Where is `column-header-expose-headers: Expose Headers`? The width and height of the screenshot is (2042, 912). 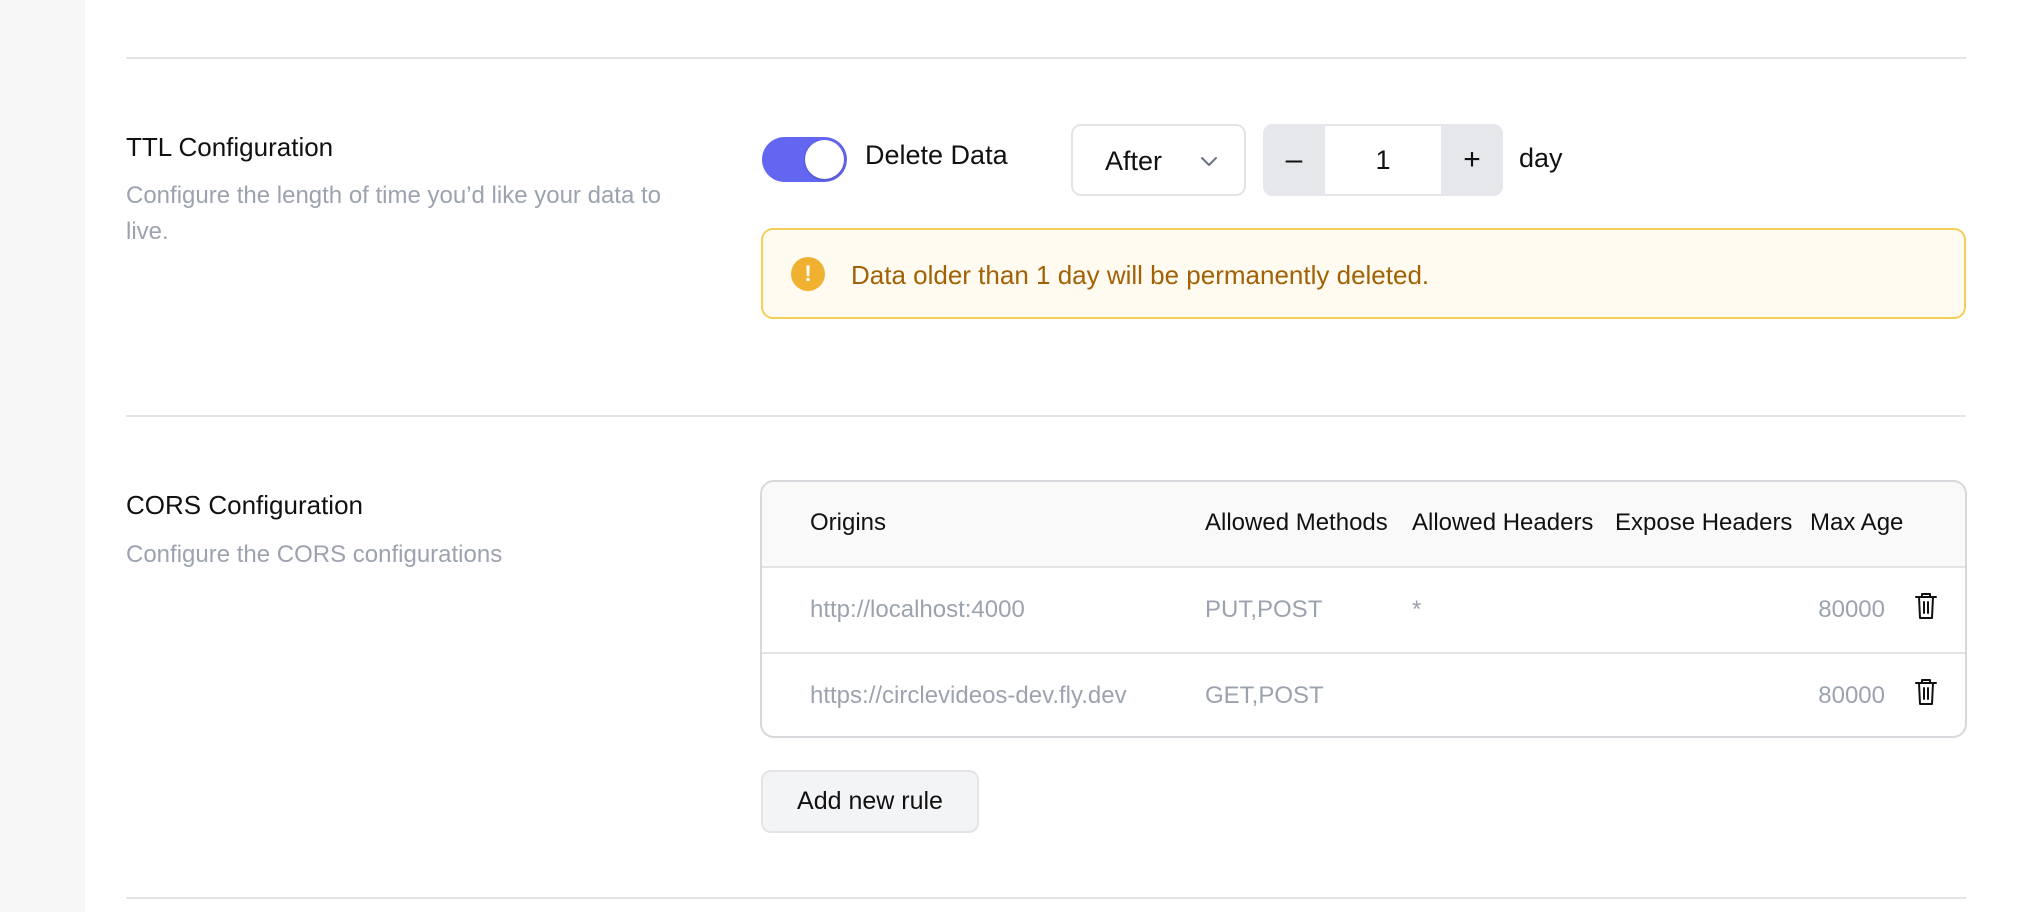
column-header-expose-headers: Expose Headers is located at coordinates (1704, 522).